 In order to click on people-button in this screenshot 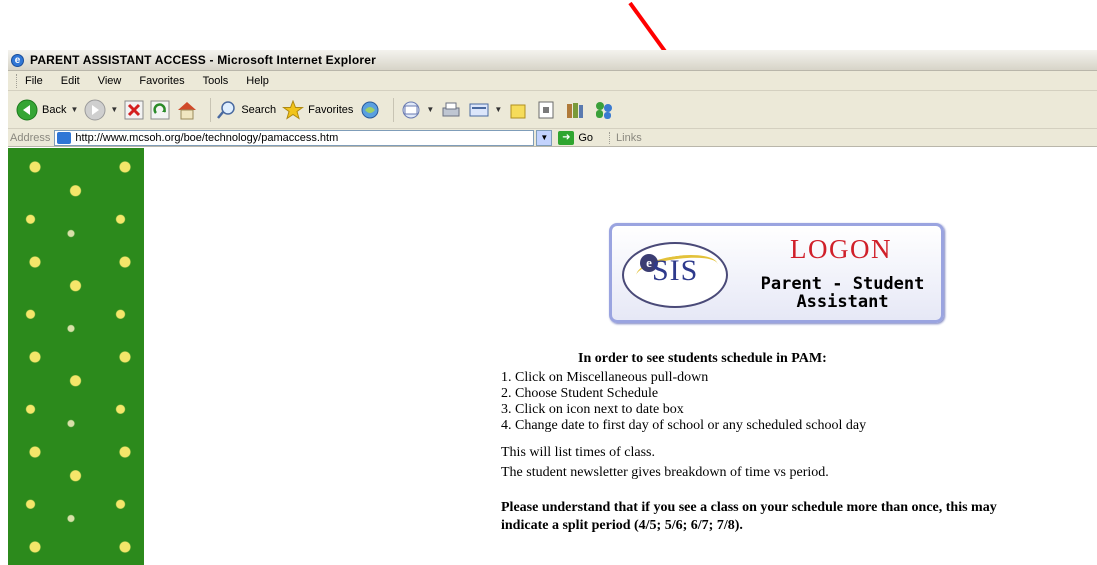, I will do `click(604, 110)`.